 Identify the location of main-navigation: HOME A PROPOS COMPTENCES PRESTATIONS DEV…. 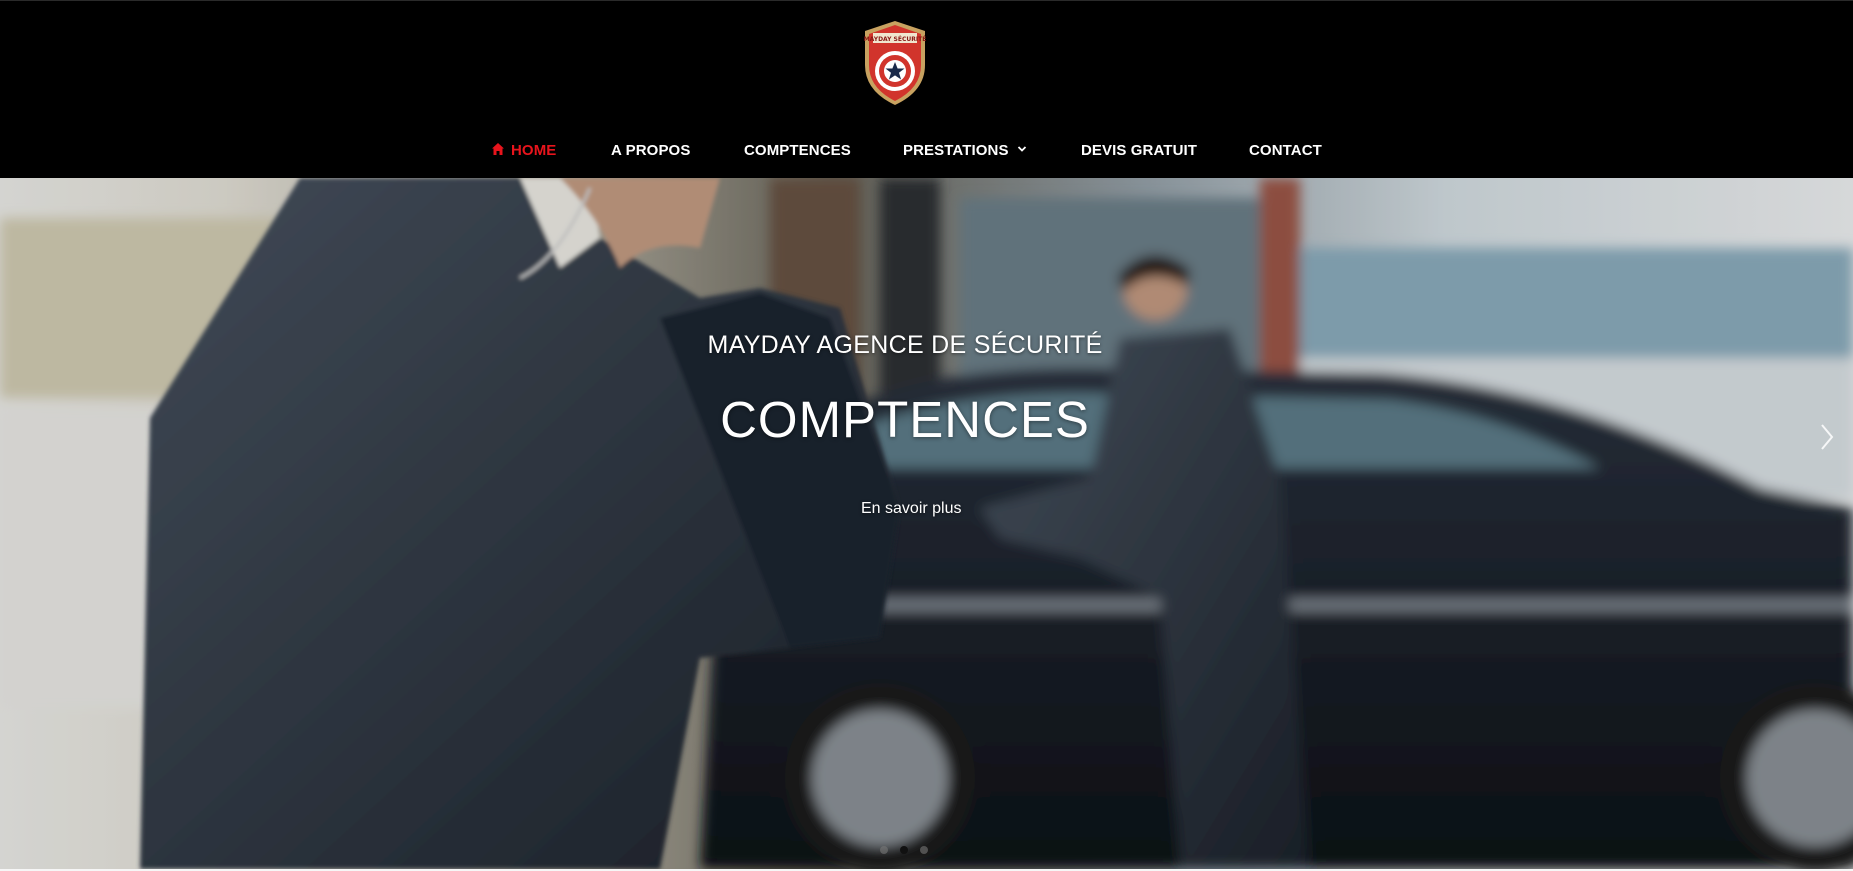
(926, 151).